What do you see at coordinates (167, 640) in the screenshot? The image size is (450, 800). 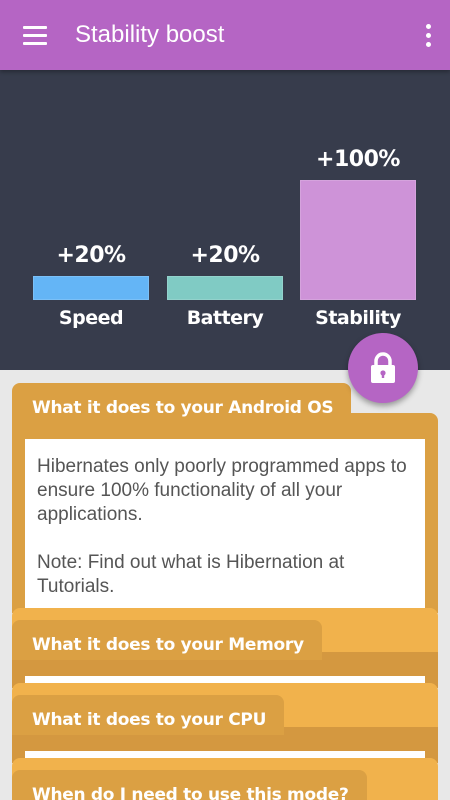 I see `section-title-memory: What it does to your Memory` at bounding box center [167, 640].